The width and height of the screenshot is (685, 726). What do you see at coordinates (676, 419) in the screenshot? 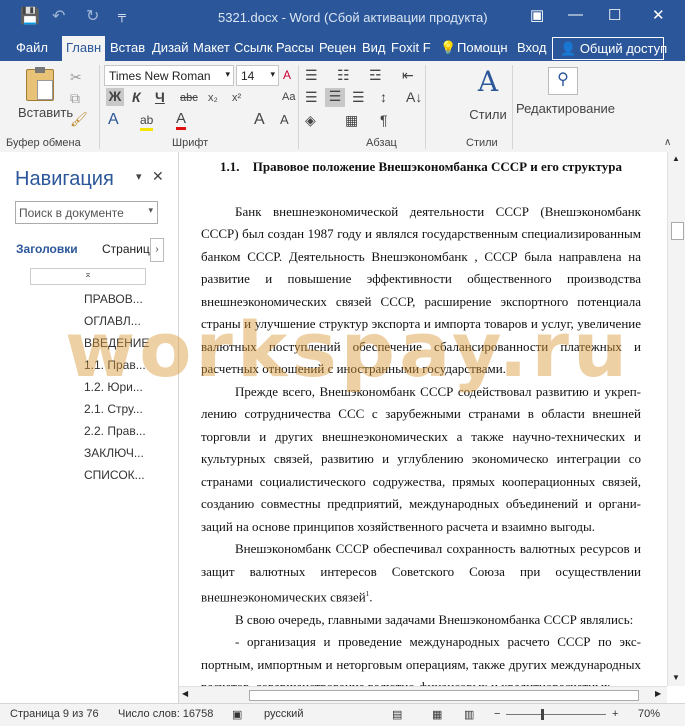
I see `vertical-scrollbar: ▲ ▼` at bounding box center [676, 419].